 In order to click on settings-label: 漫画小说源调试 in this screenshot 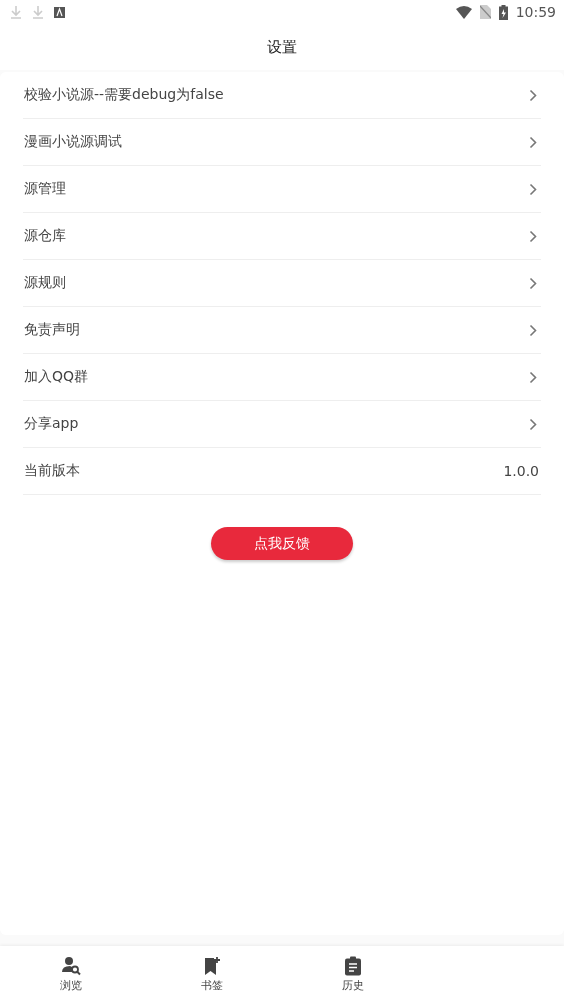, I will do `click(73, 142)`.